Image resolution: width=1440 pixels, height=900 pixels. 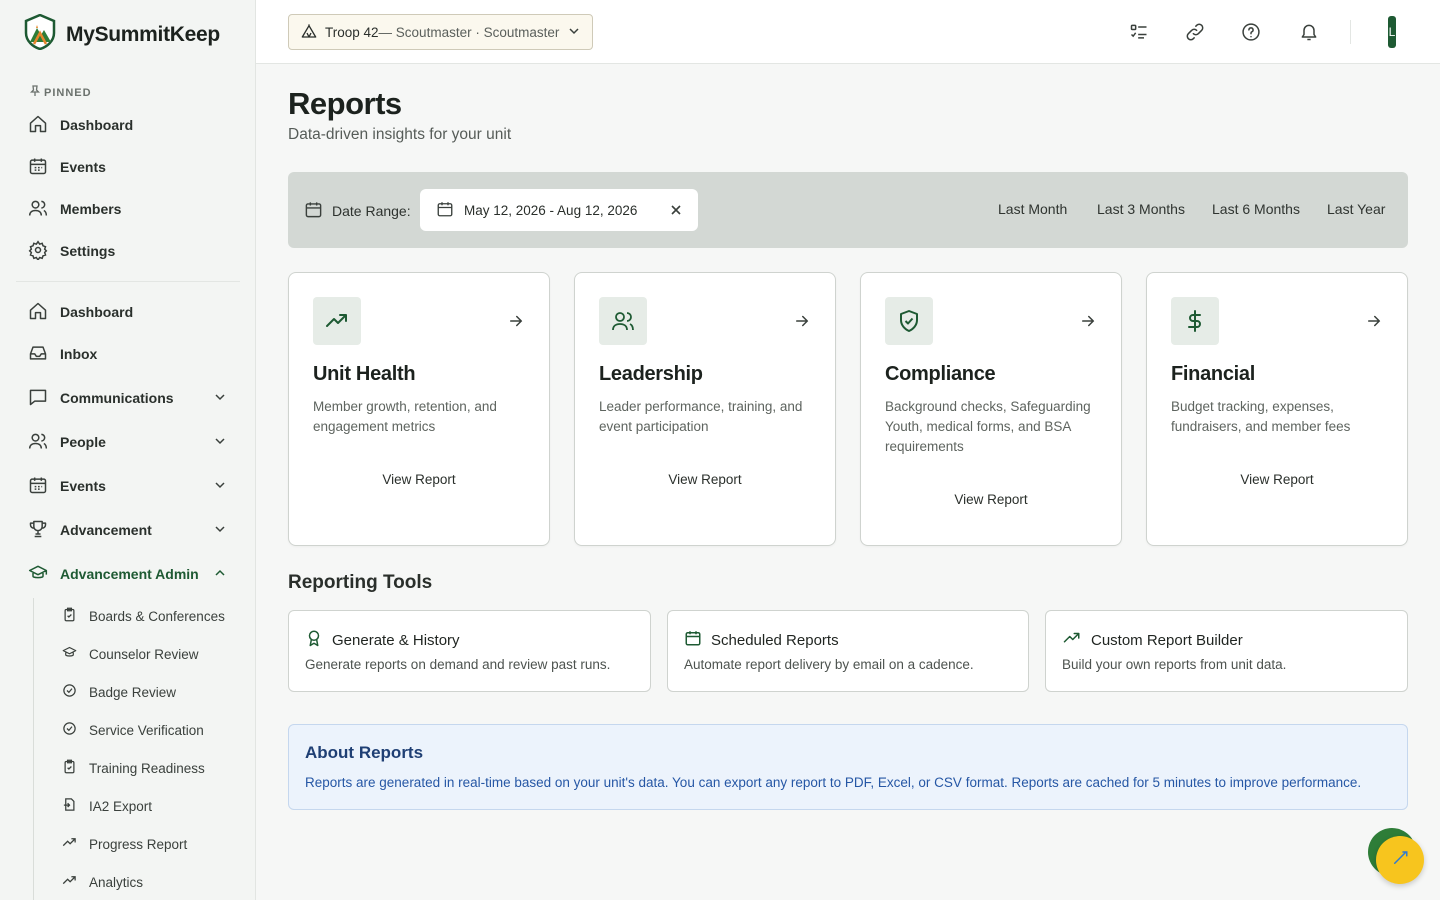 What do you see at coordinates (1356, 209) in the screenshot?
I see `preset-last-year: Last Year` at bounding box center [1356, 209].